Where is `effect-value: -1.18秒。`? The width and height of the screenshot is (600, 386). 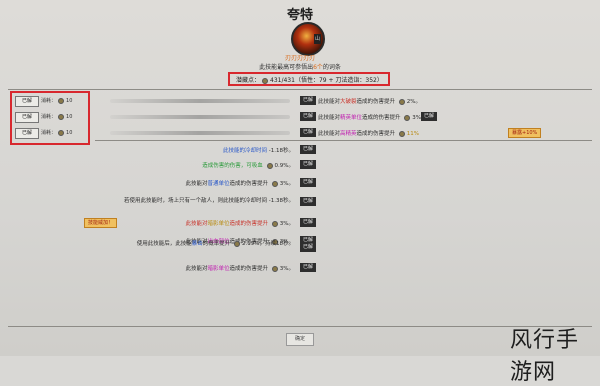 effect-value: -1.18秒。 is located at coordinates (281, 151).